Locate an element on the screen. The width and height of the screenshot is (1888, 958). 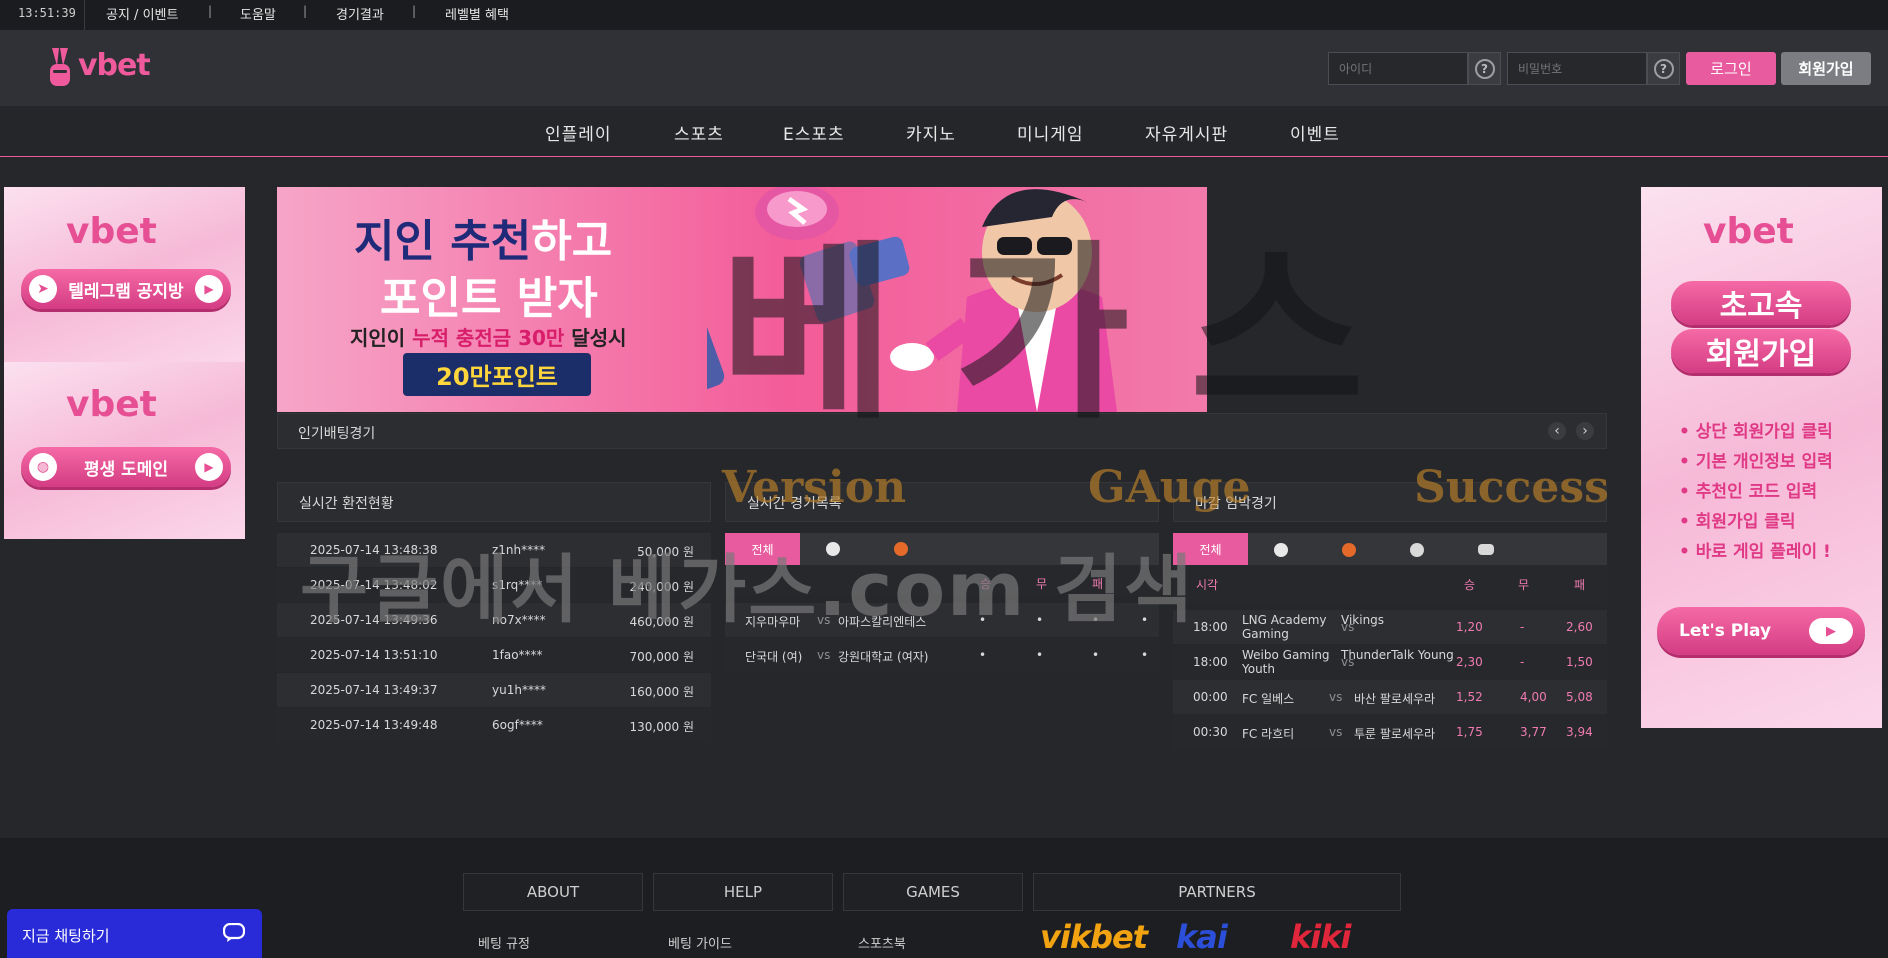
id-help-button: ? is located at coordinates (1484, 68).